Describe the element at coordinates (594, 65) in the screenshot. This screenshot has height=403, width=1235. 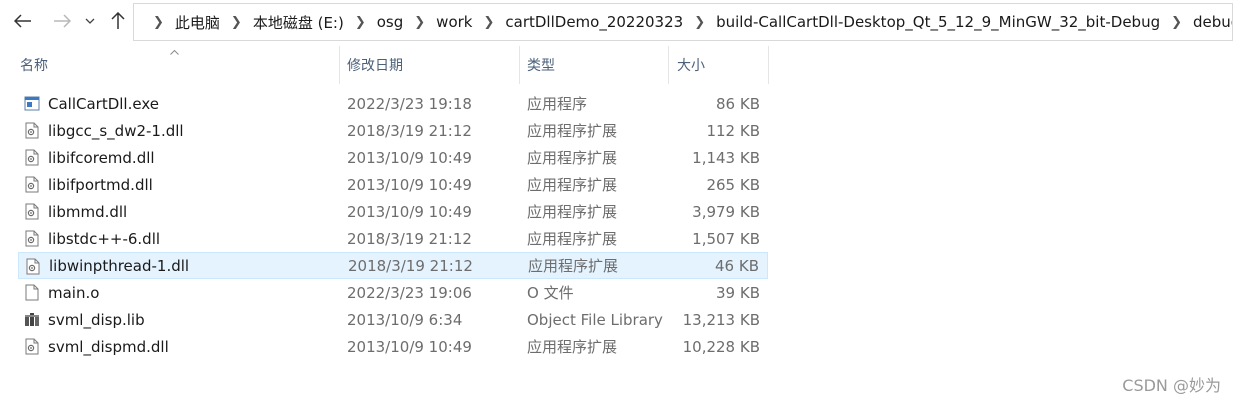
I see `column-header-type: 类型` at that location.